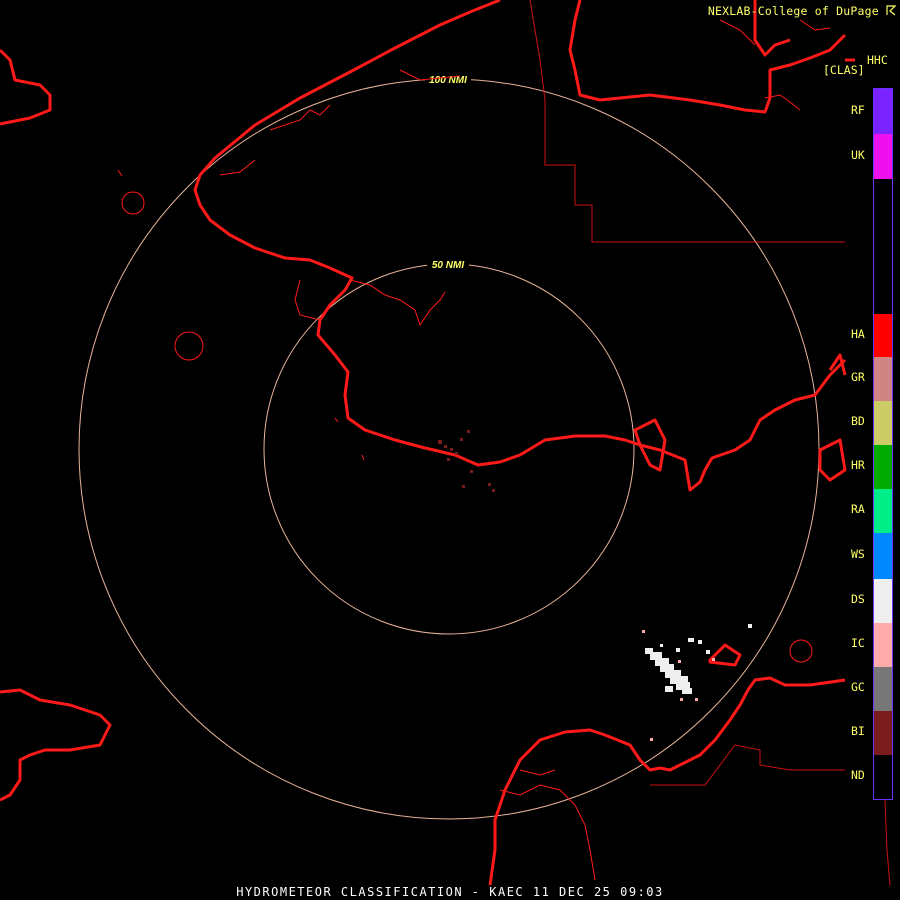  I want to click on legend-swatch-gc, so click(883, 689).